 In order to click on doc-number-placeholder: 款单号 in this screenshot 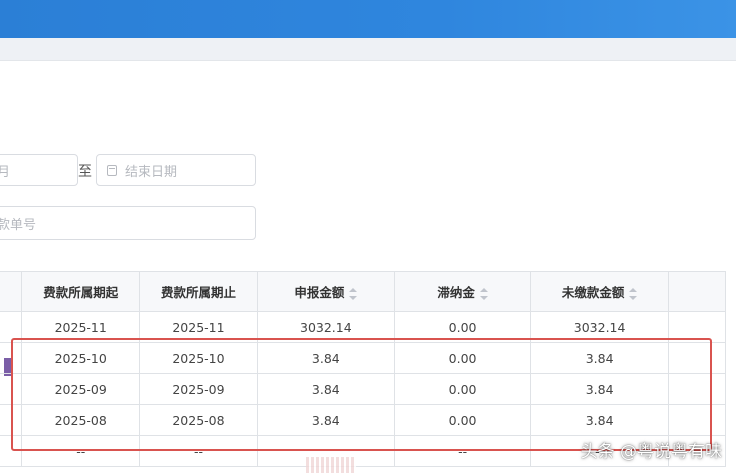, I will do `click(18, 225)`.